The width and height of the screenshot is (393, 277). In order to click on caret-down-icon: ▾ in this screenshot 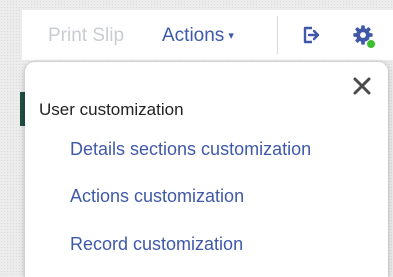, I will do `click(231, 36)`.